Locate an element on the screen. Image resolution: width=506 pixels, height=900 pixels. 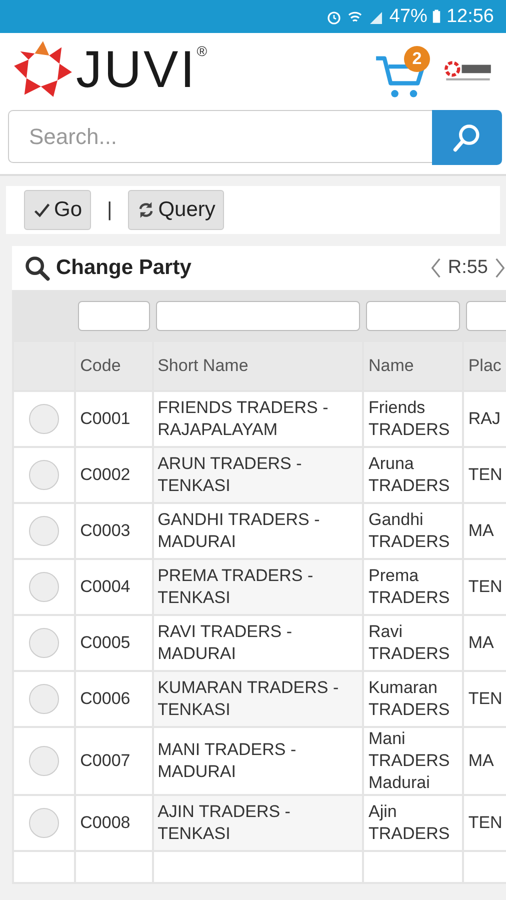
search-icon is located at coordinates (37, 268).